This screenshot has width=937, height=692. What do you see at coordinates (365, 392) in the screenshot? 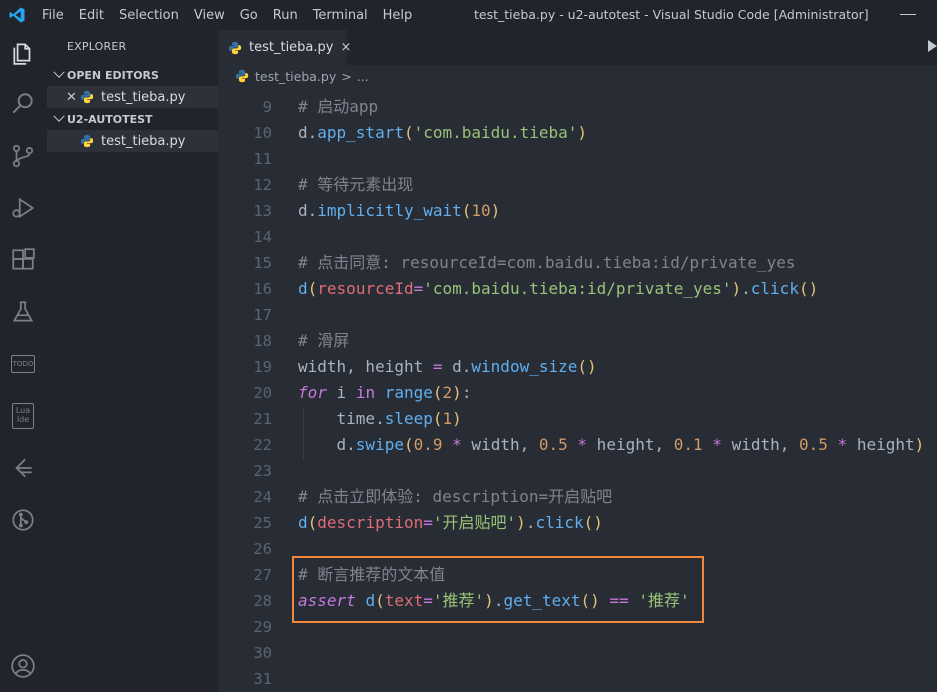
I see `code-token: in` at bounding box center [365, 392].